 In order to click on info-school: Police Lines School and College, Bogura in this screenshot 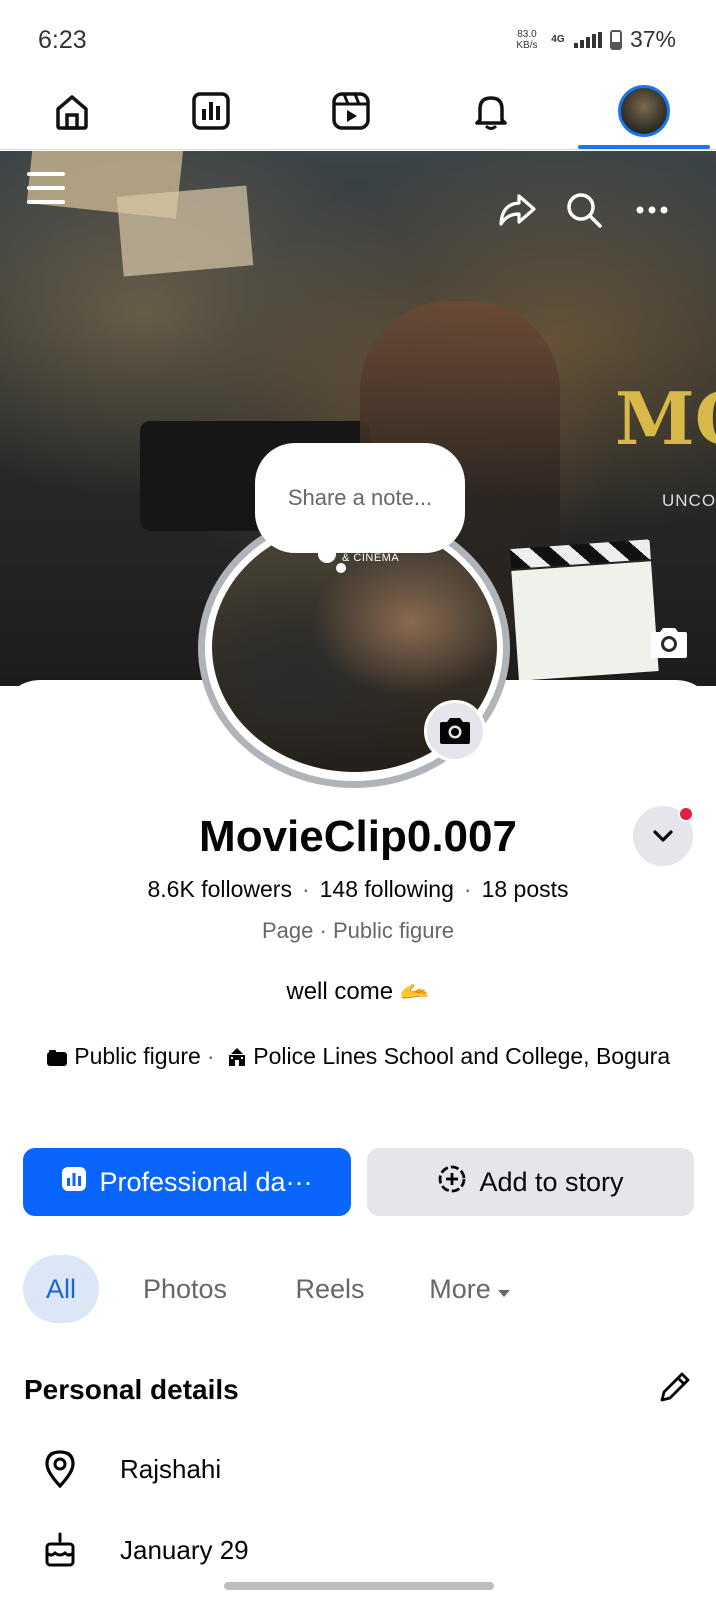, I will do `click(462, 1056)`.